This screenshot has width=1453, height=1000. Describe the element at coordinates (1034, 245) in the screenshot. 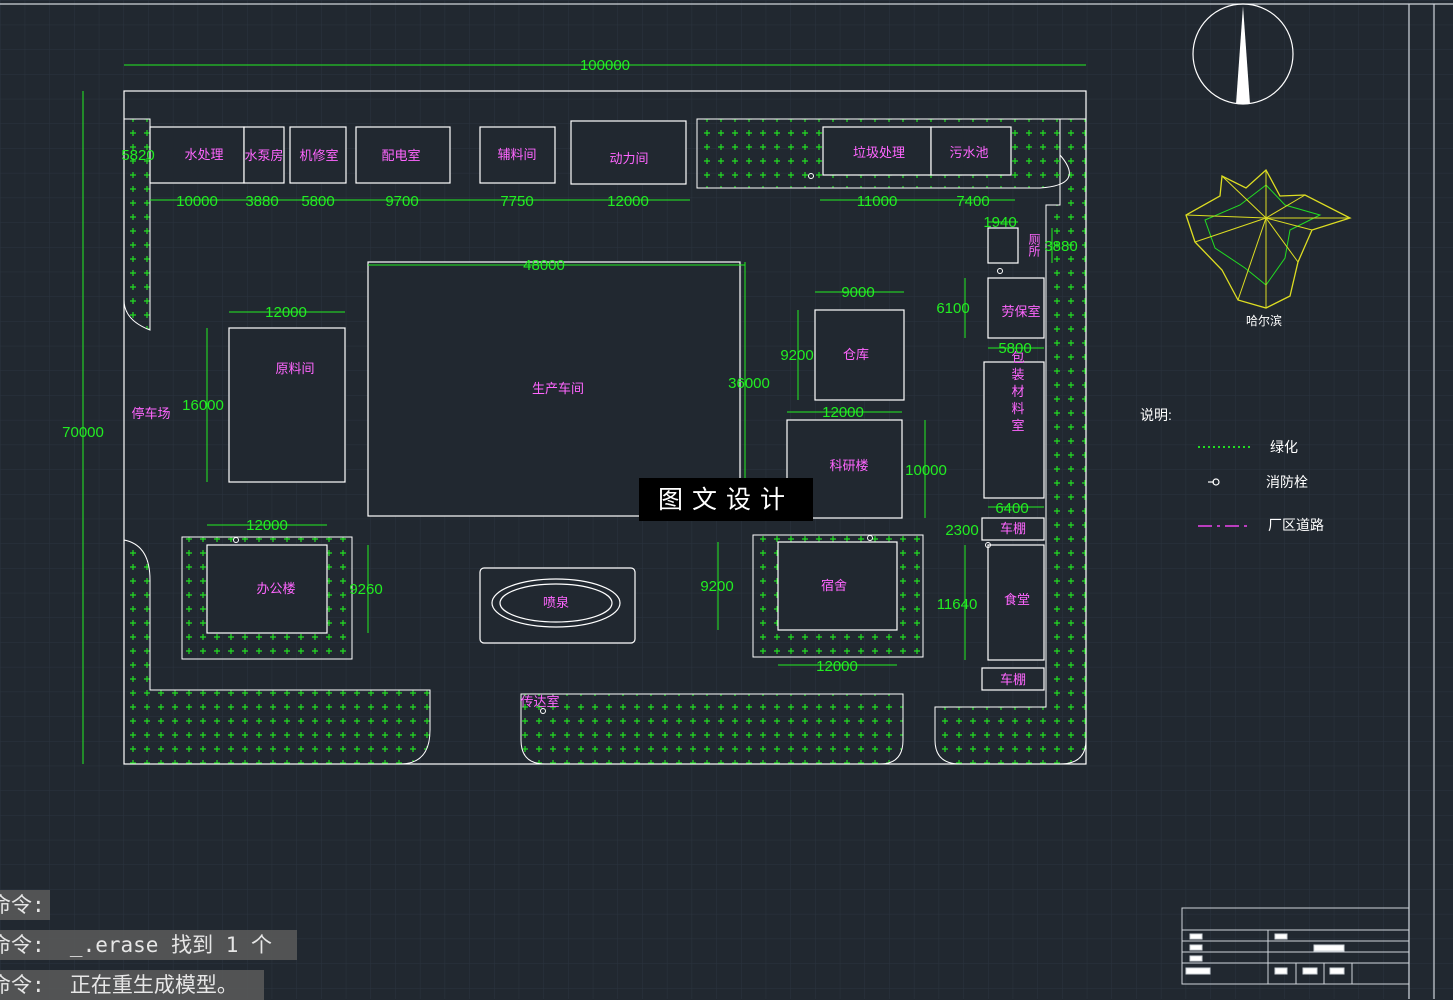

I see `label-toilet: 厕所` at that location.